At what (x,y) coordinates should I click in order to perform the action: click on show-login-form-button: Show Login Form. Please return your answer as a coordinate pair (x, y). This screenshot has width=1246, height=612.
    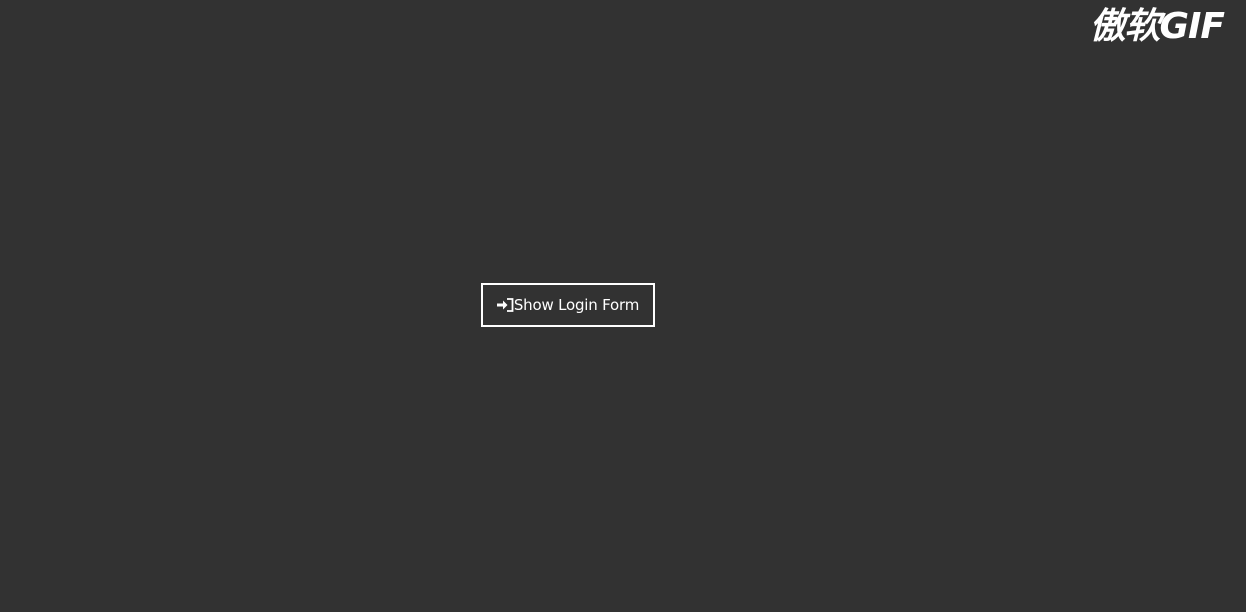
    Looking at the image, I should click on (568, 305).